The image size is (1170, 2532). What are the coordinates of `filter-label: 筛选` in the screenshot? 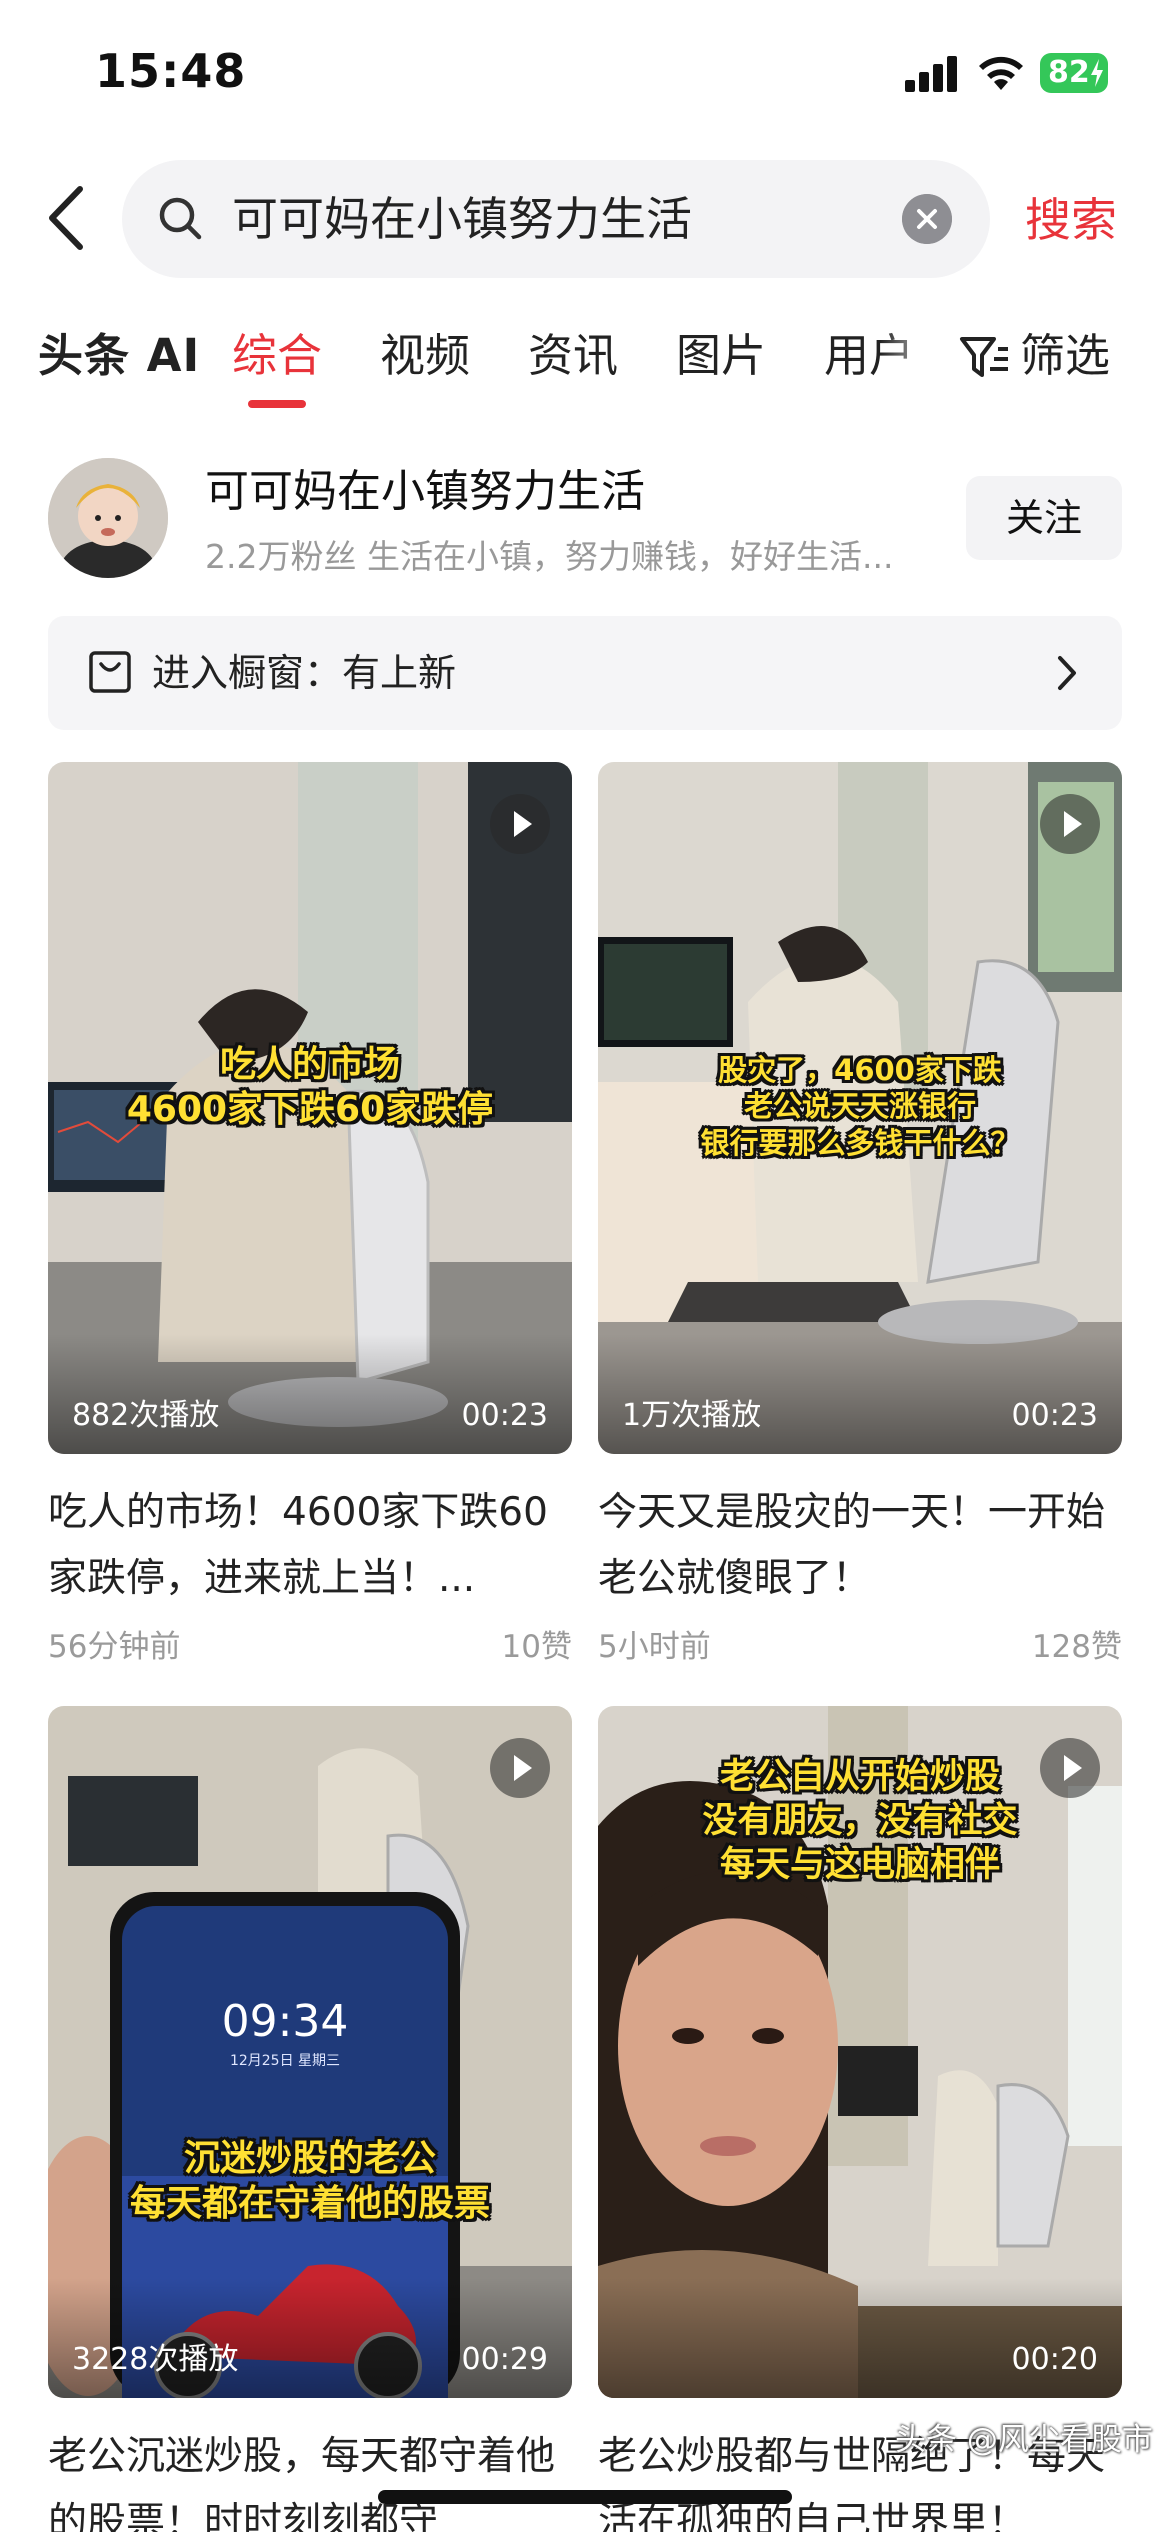 It's located at (1065, 355).